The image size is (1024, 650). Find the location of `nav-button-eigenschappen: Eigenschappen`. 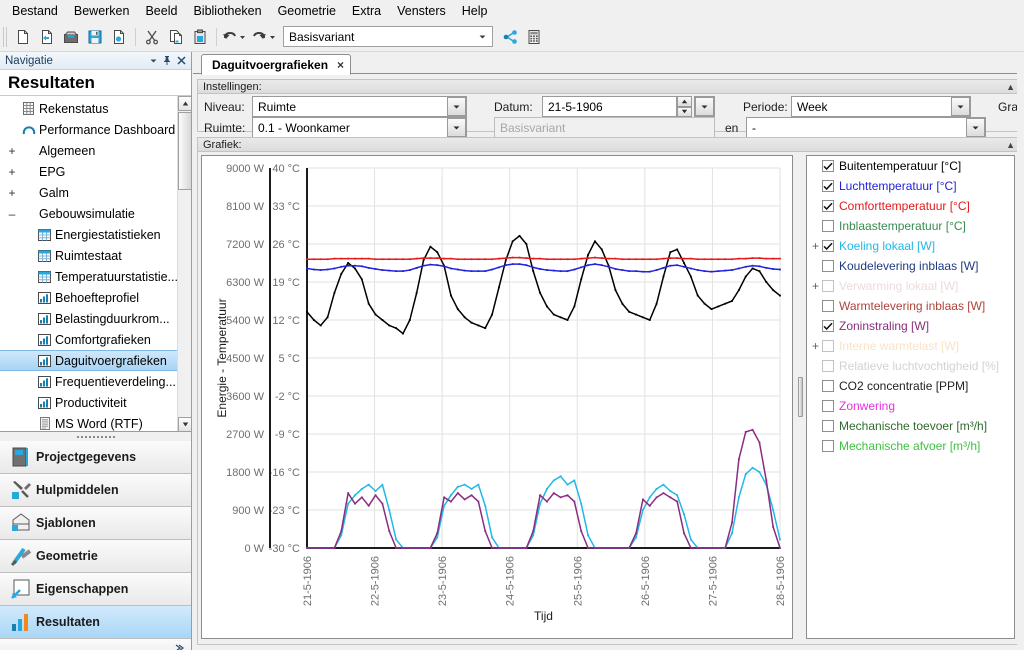

nav-button-eigenschappen: Eigenschappen is located at coordinates (95, 589).